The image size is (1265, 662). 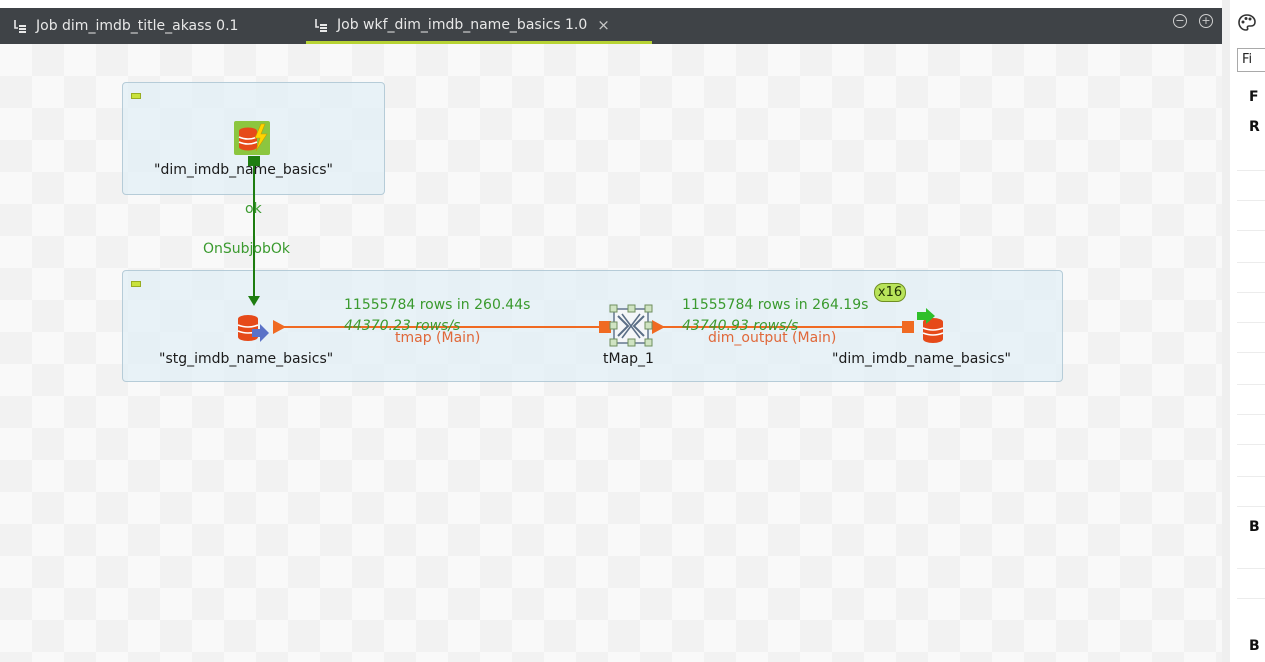 What do you see at coordinates (1247, 23) in the screenshot?
I see `palette-icon` at bounding box center [1247, 23].